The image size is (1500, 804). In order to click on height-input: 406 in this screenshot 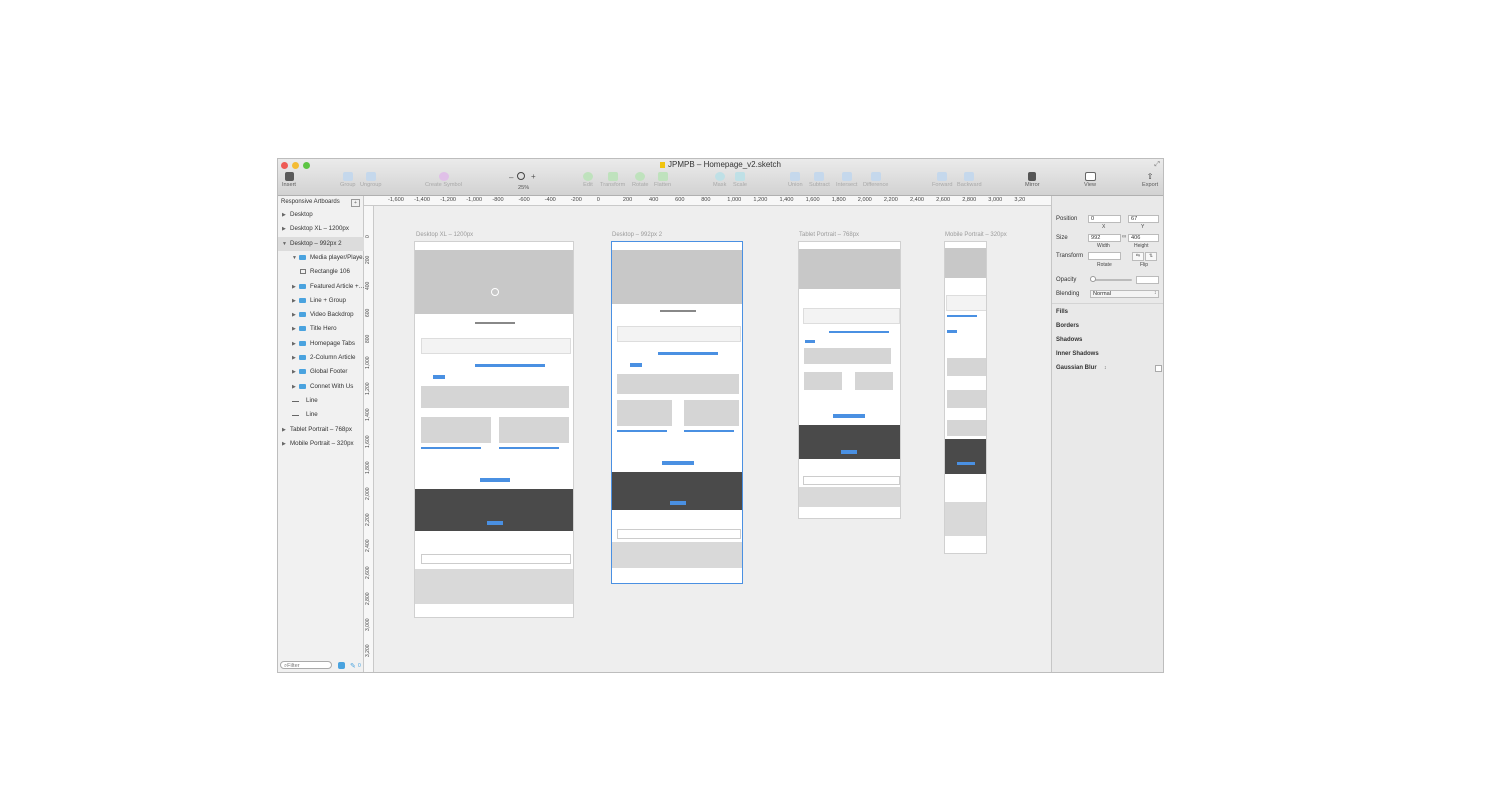, I will do `click(1143, 238)`.